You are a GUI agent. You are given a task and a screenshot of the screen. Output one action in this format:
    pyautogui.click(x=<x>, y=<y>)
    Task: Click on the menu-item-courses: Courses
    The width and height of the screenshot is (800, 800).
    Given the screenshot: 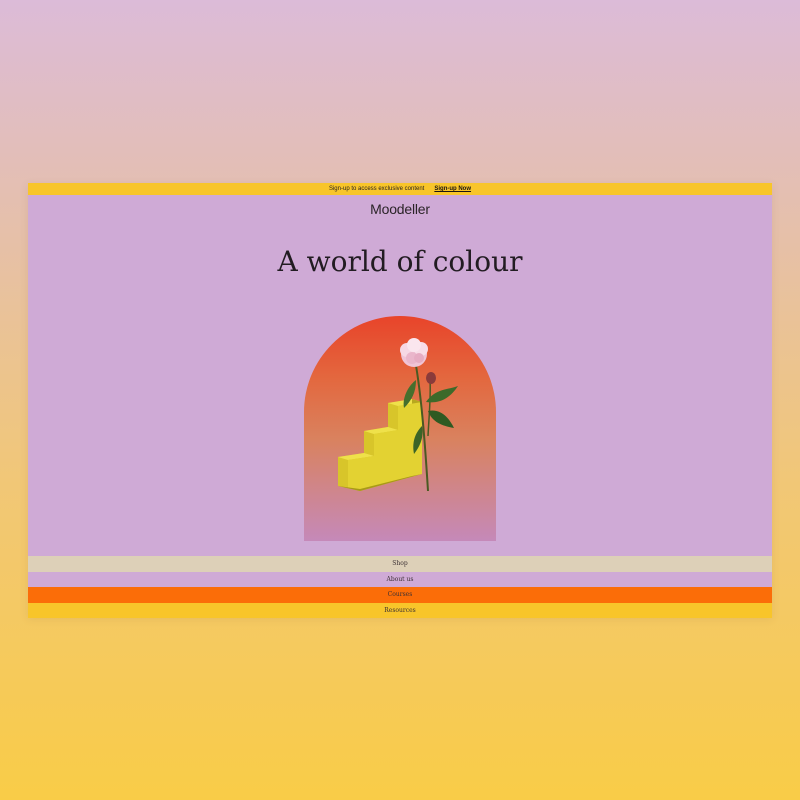 What is the action you would take?
    pyautogui.click(x=400, y=595)
    